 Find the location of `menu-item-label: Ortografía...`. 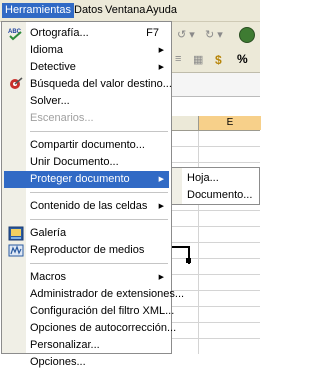

menu-item-label: Ortografía... is located at coordinates (59, 33).